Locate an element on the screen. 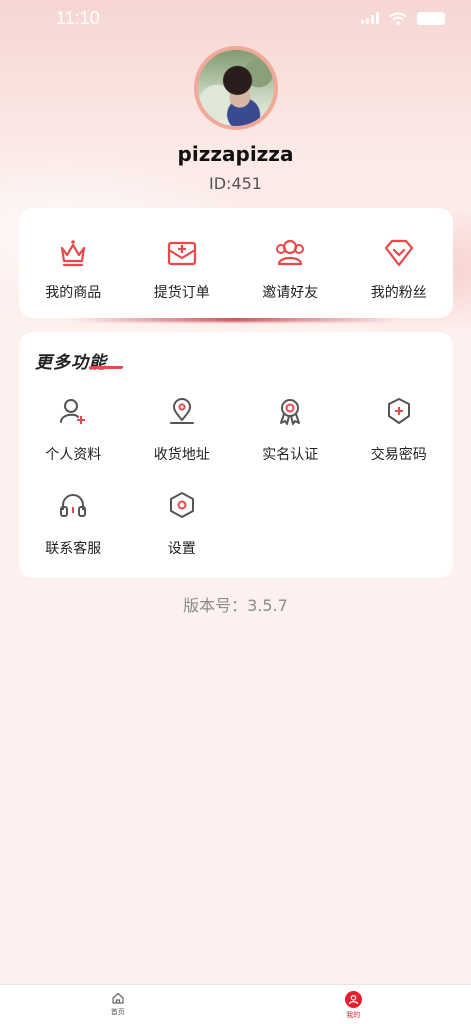  grid-row: 联系客服 设置 is located at coordinates (236, 531).